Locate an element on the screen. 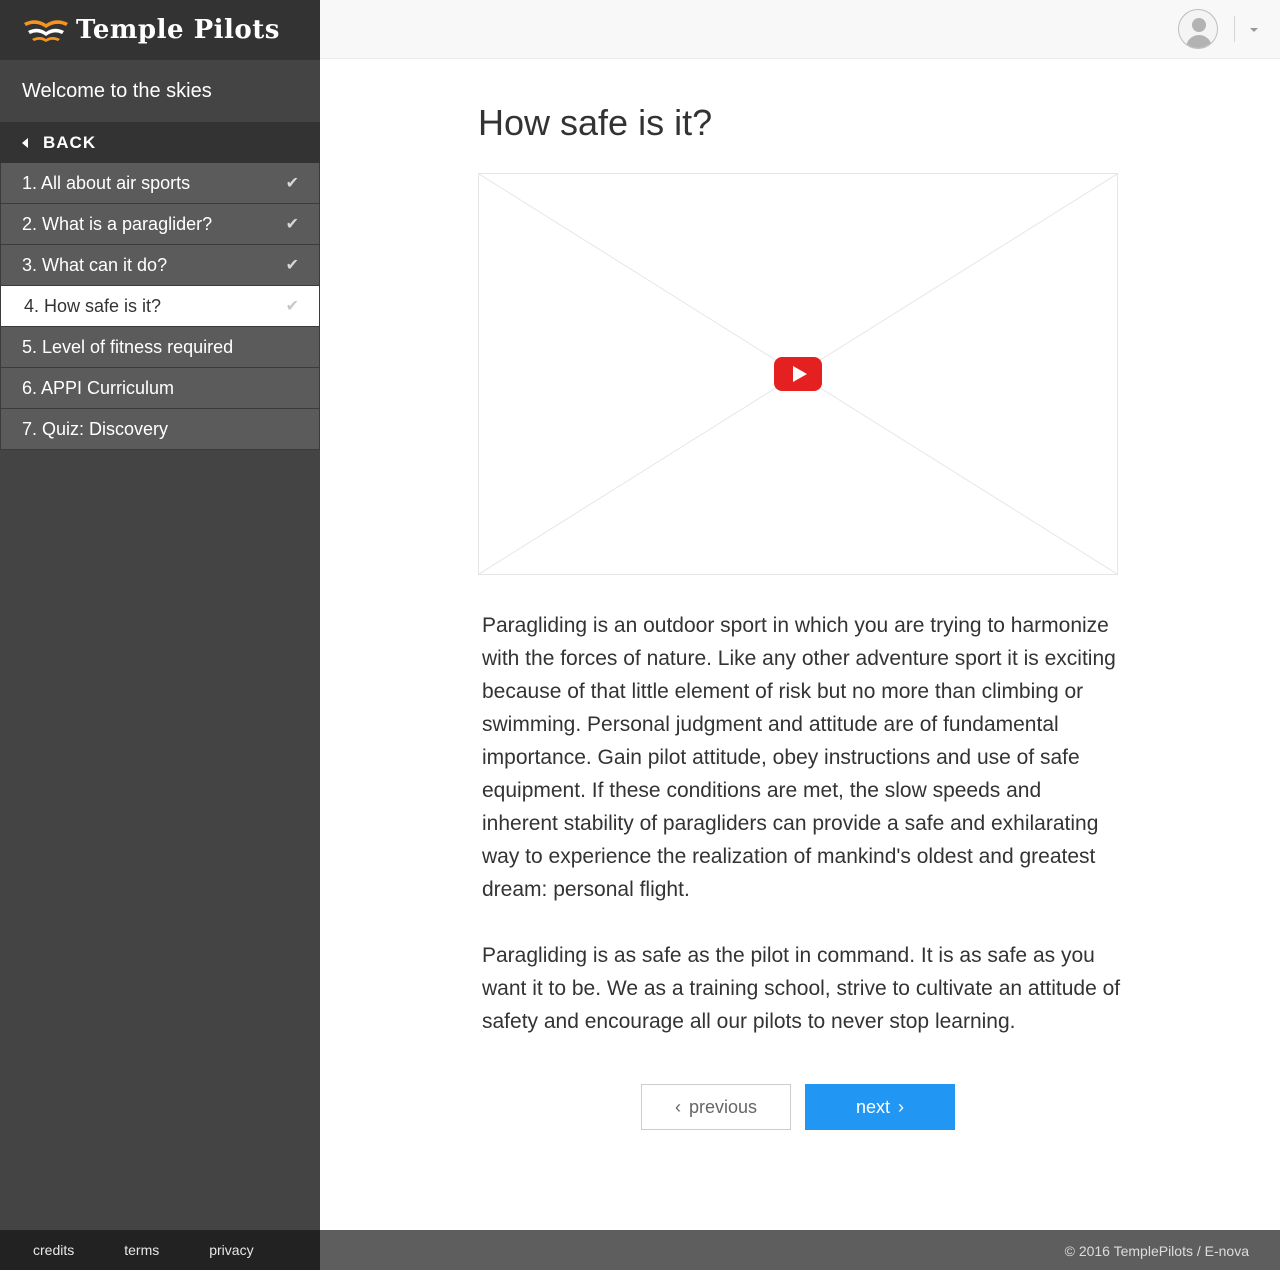  course-title: Welcome to the skies is located at coordinates (160, 91).